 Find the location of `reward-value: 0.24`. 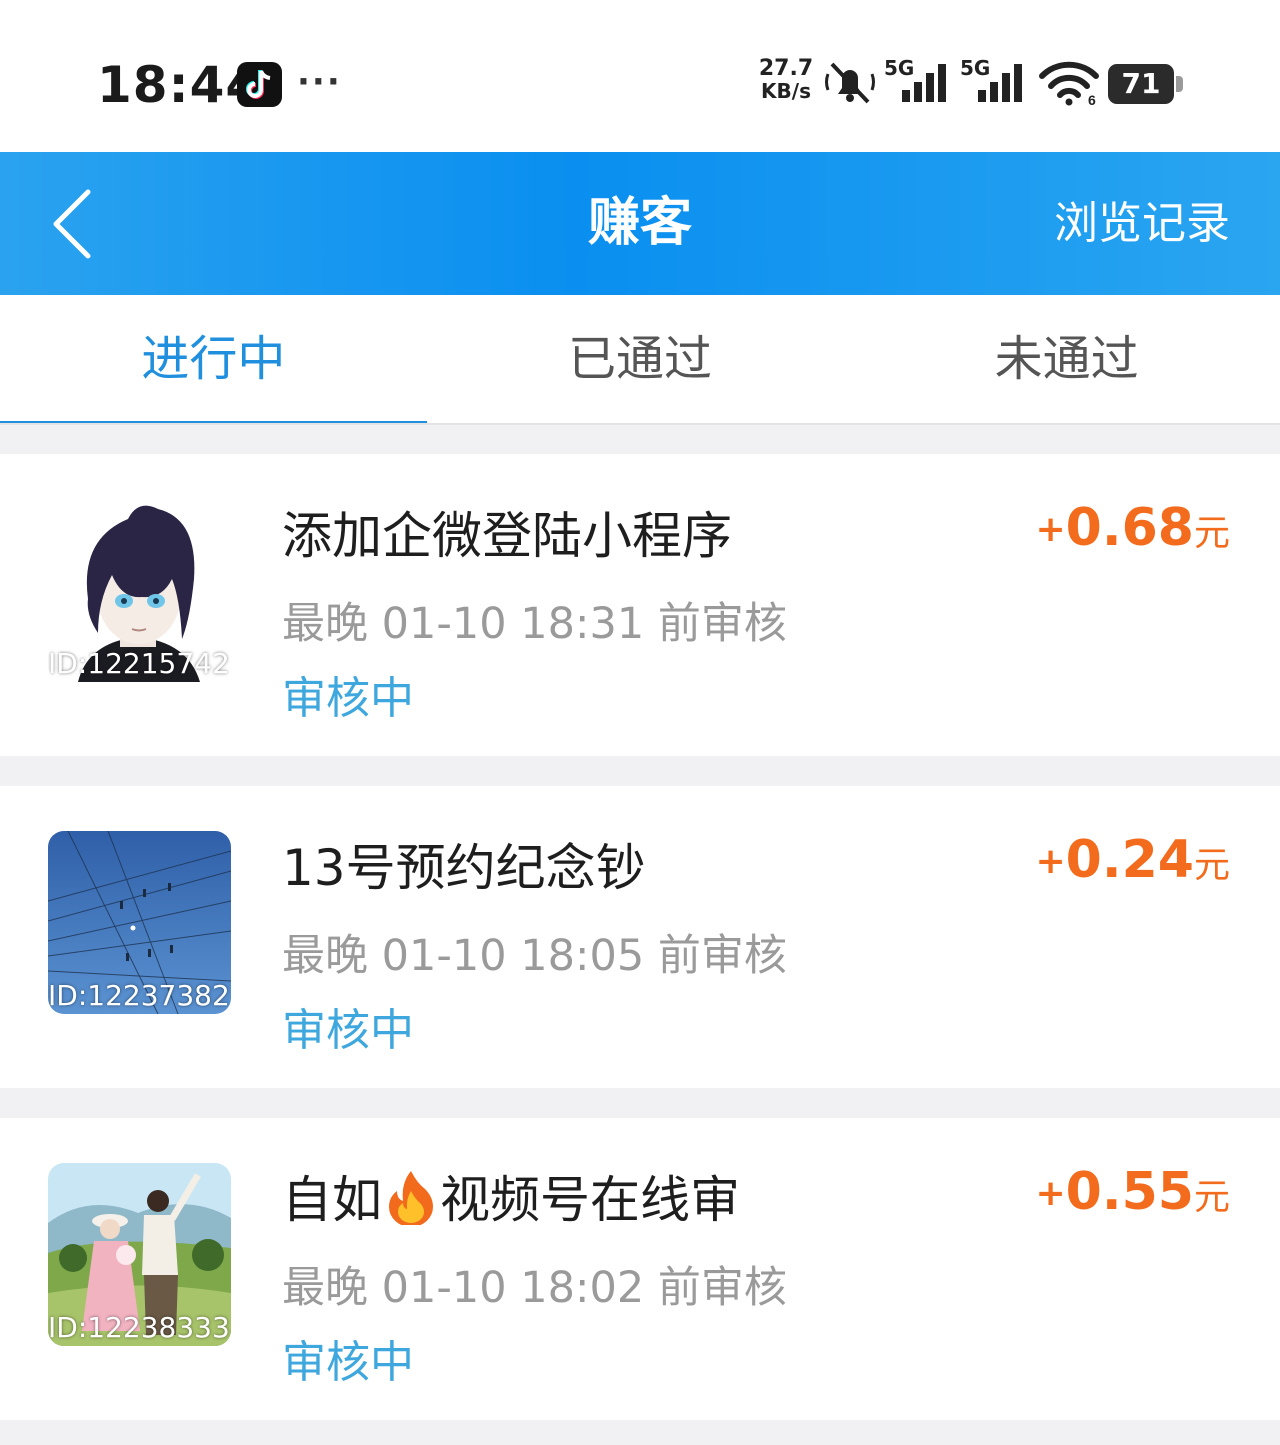

reward-value: 0.24 is located at coordinates (1129, 860).